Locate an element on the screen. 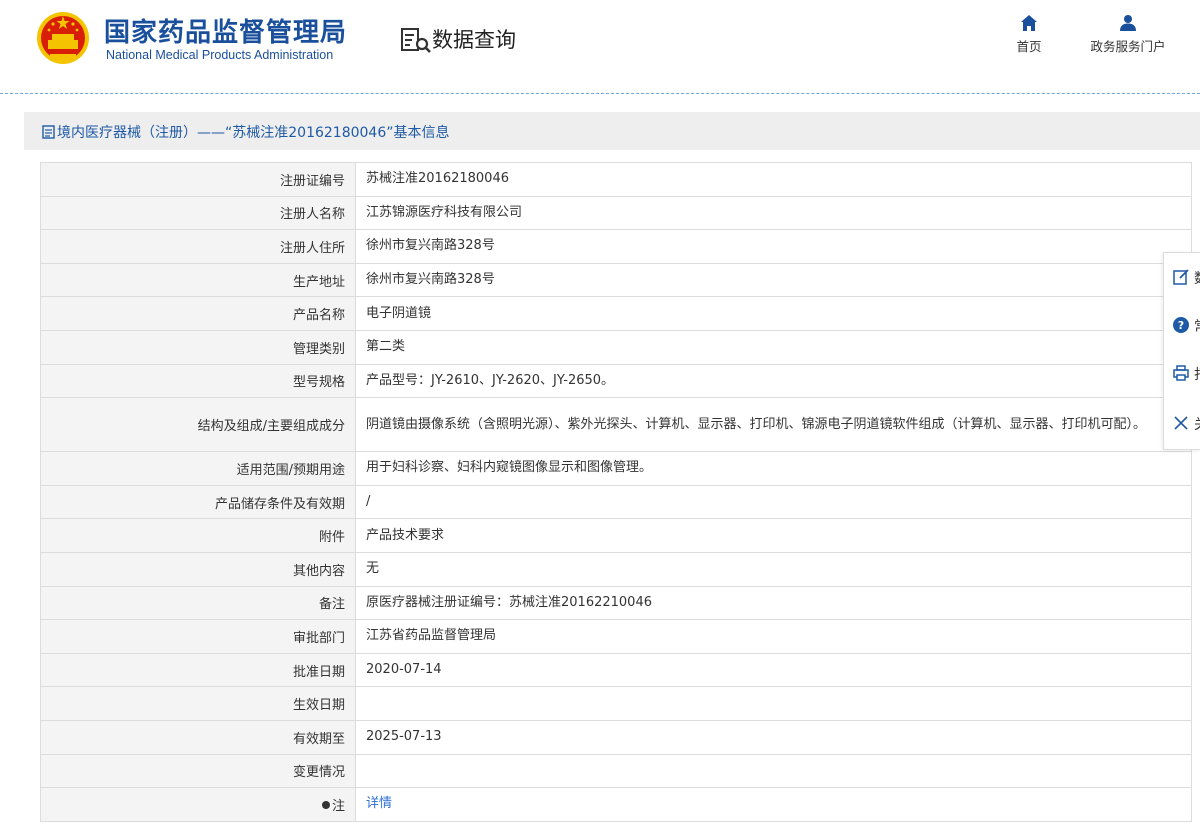 The image size is (1200, 830). field-value: 无 is located at coordinates (773, 569).